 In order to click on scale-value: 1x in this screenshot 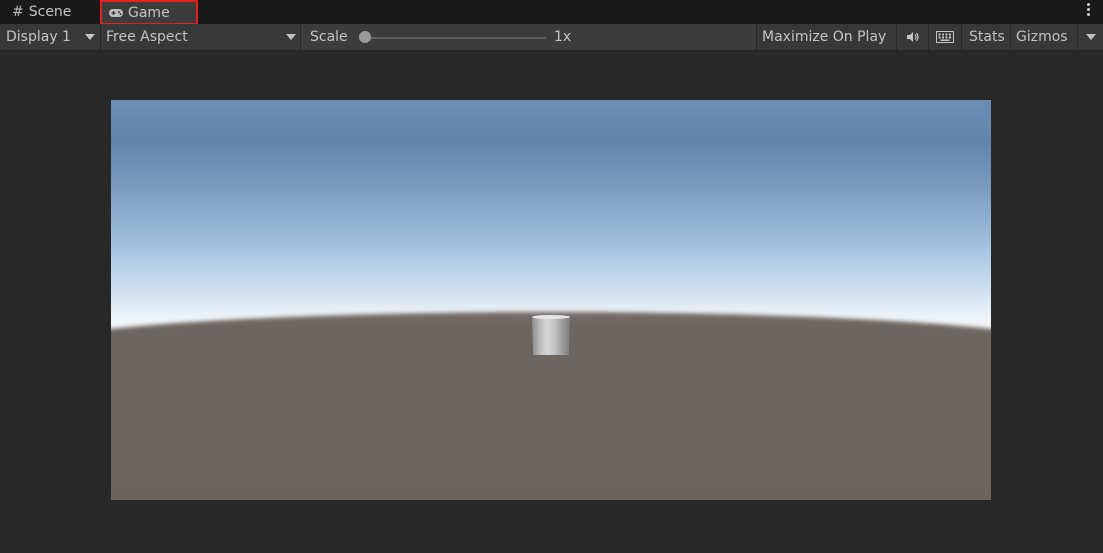, I will do `click(563, 37)`.